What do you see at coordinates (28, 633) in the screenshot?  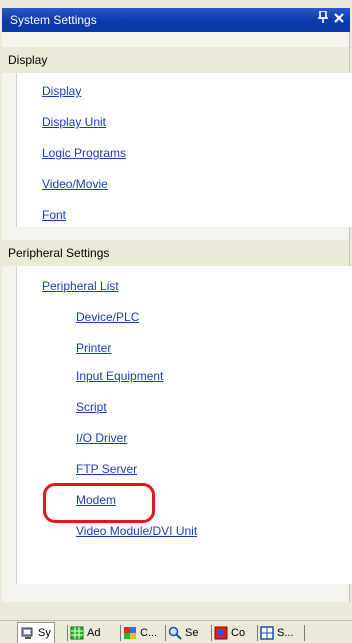 I see `system-settings-icon` at bounding box center [28, 633].